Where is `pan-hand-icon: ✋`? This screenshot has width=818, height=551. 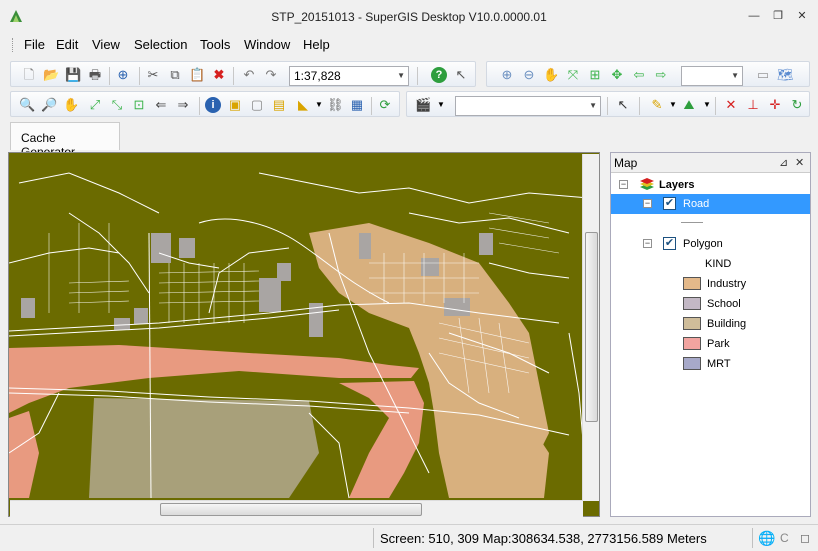
pan-hand-icon: ✋ is located at coordinates (551, 75).